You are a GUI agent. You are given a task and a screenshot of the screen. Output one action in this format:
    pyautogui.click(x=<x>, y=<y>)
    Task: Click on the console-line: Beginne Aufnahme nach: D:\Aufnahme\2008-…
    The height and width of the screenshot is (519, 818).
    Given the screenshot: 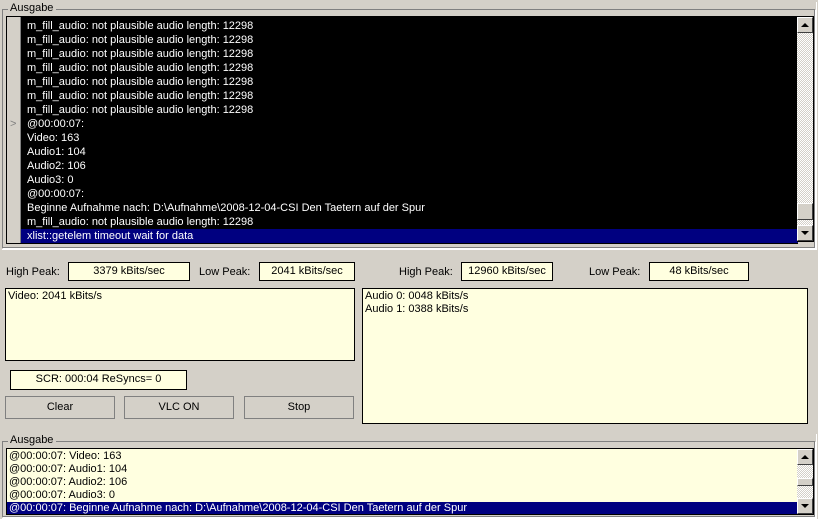 What is the action you would take?
    pyautogui.click(x=409, y=208)
    